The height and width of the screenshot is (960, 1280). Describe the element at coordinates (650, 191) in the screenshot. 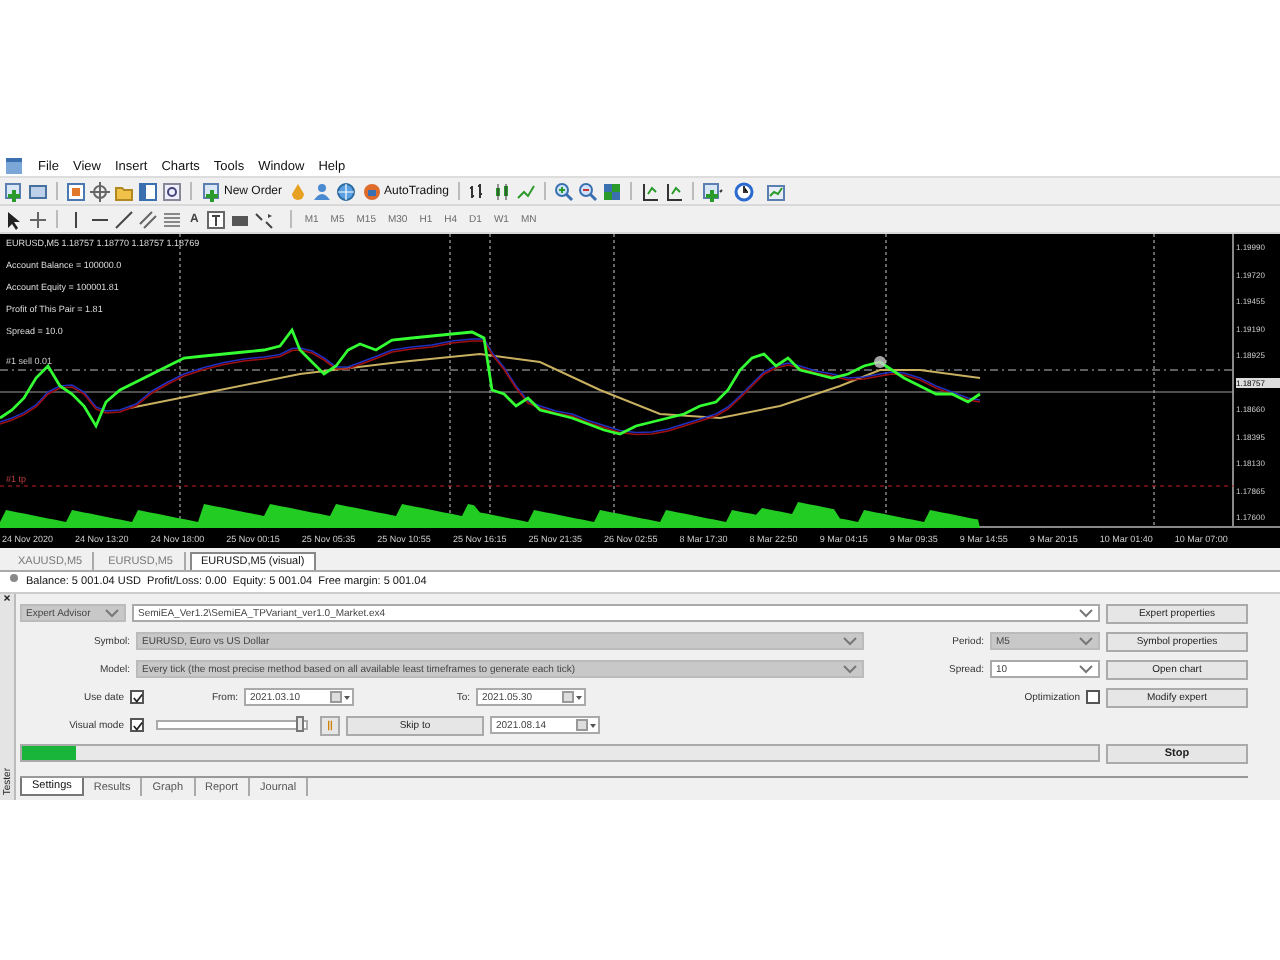

I see `chart-shift-icon` at that location.